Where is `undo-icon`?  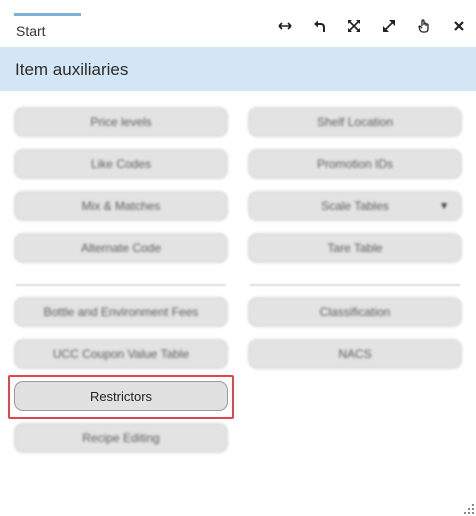
undo-icon is located at coordinates (319, 26).